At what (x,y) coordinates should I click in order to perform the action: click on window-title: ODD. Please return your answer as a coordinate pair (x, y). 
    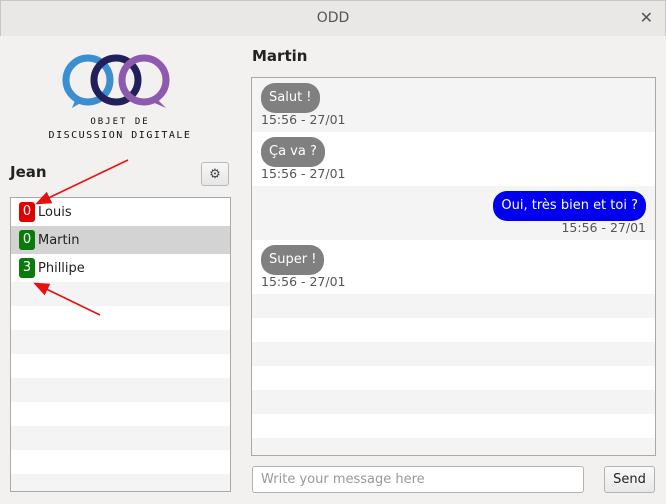
    Looking at the image, I should click on (333, 18).